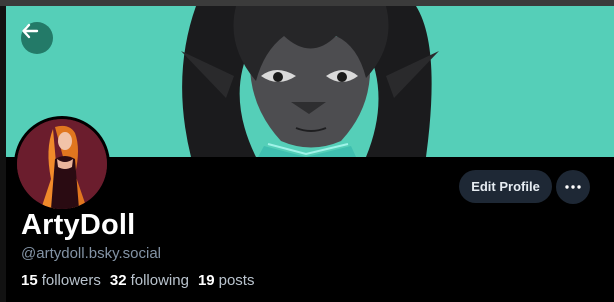  I want to click on more-options-button, so click(573, 187).